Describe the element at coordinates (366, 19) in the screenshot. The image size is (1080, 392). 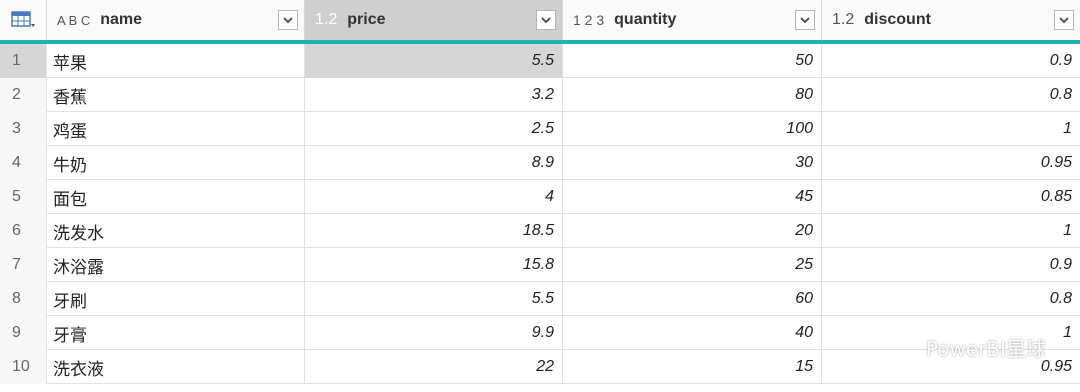
I see `column-title: price` at that location.